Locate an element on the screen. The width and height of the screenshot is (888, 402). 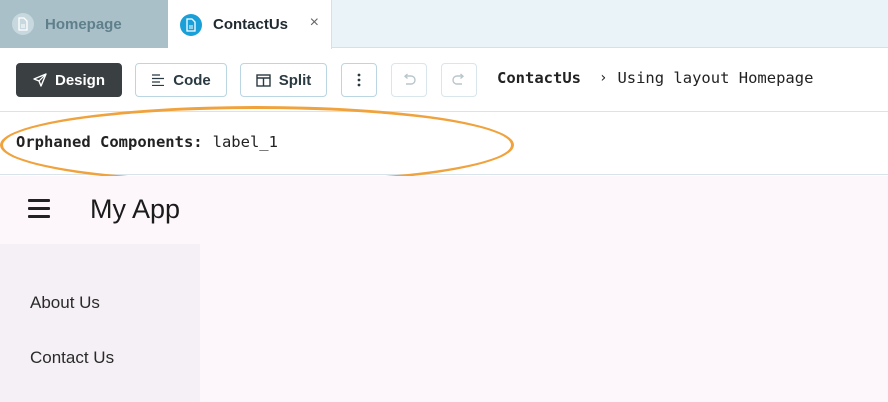
redo-icon is located at coordinates (458, 79).